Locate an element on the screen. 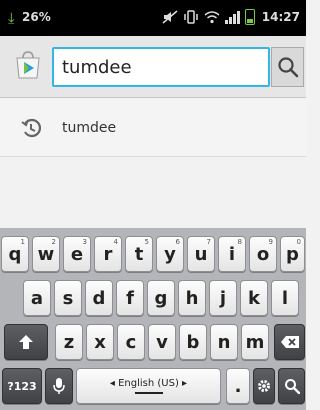  history-icon is located at coordinates (31, 127).